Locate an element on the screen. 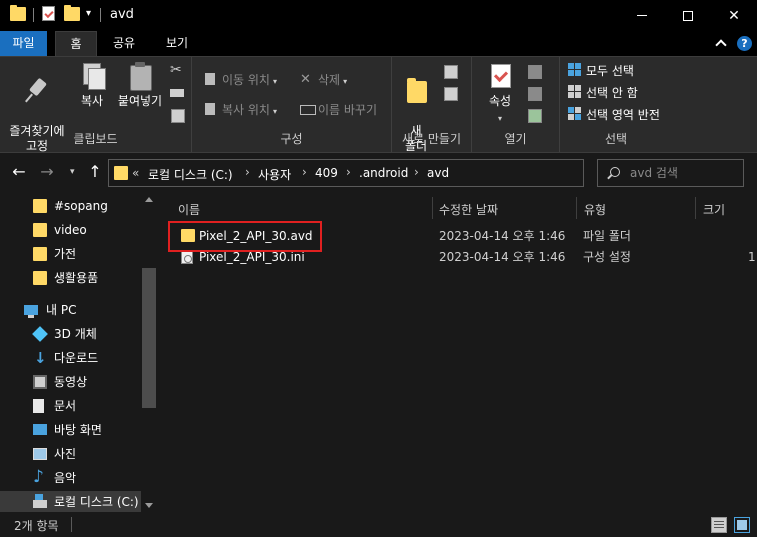  nav-item-household: 생활용품 is located at coordinates (70, 278).